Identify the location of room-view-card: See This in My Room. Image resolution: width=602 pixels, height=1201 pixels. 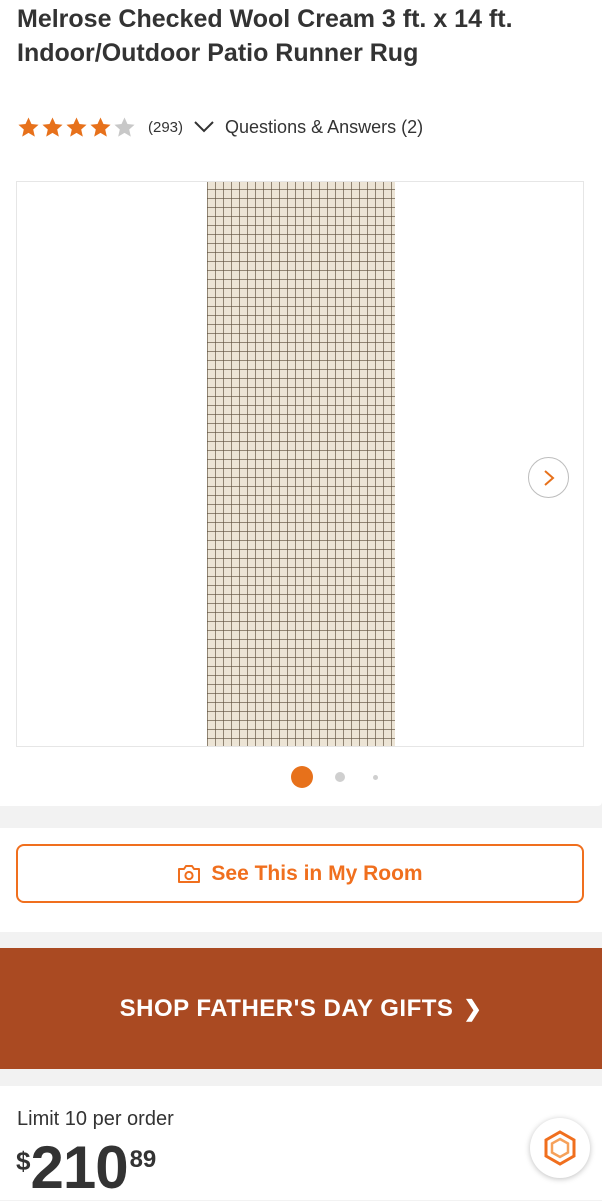
(301, 880).